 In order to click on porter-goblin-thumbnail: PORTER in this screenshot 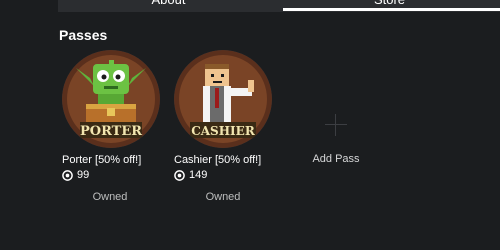, I will do `click(111, 99)`.